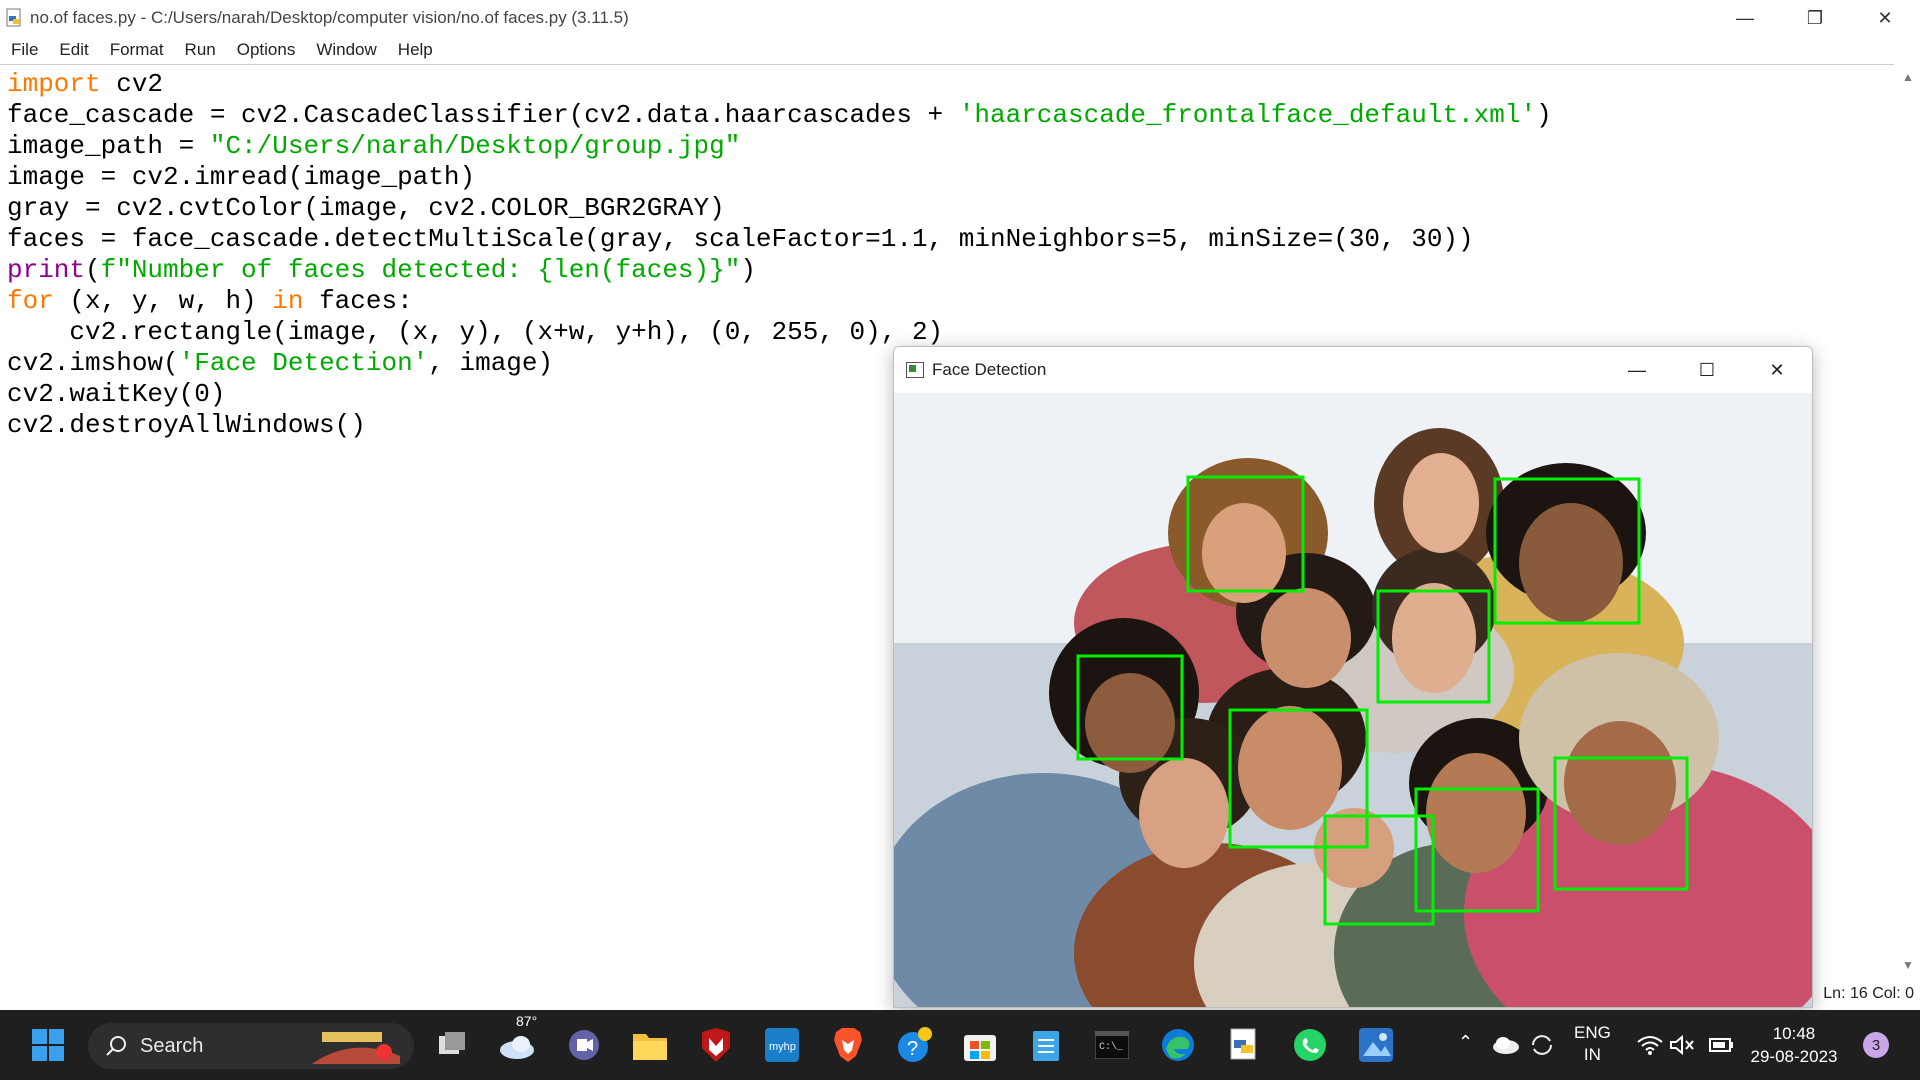 This screenshot has height=1080, width=1920. Describe the element at coordinates (1908, 965) in the screenshot. I see `scroll-down-icon: ▼` at that location.